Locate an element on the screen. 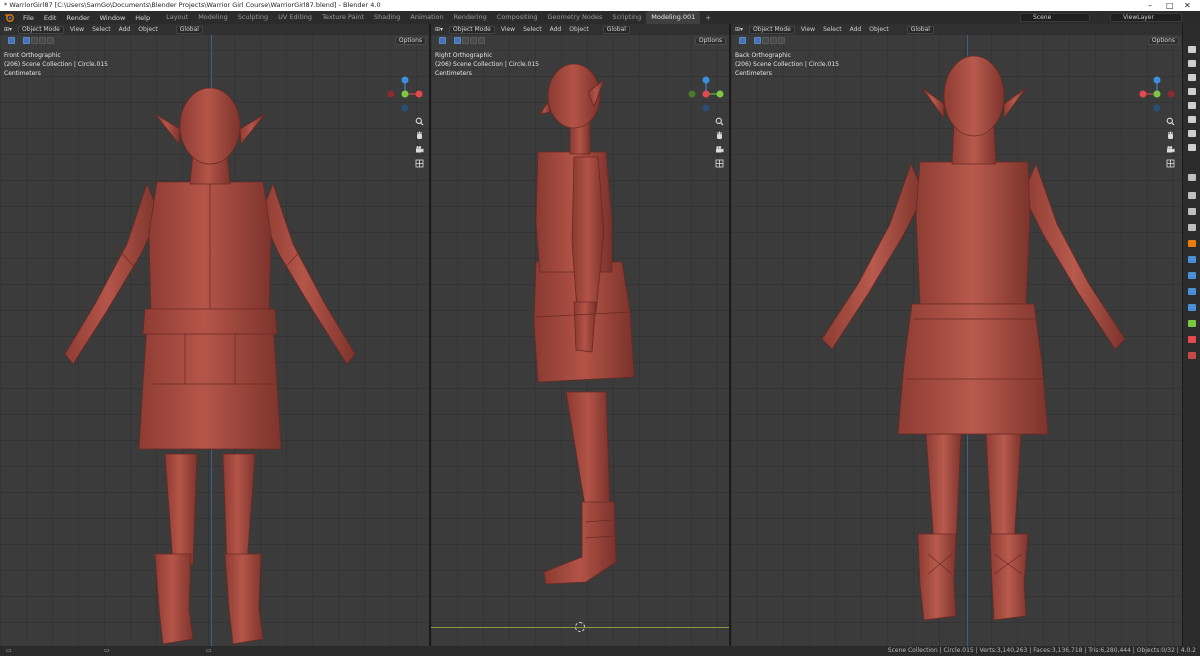 The width and height of the screenshot is (1200, 656). tab-compositing: Compositing is located at coordinates (517, 17).